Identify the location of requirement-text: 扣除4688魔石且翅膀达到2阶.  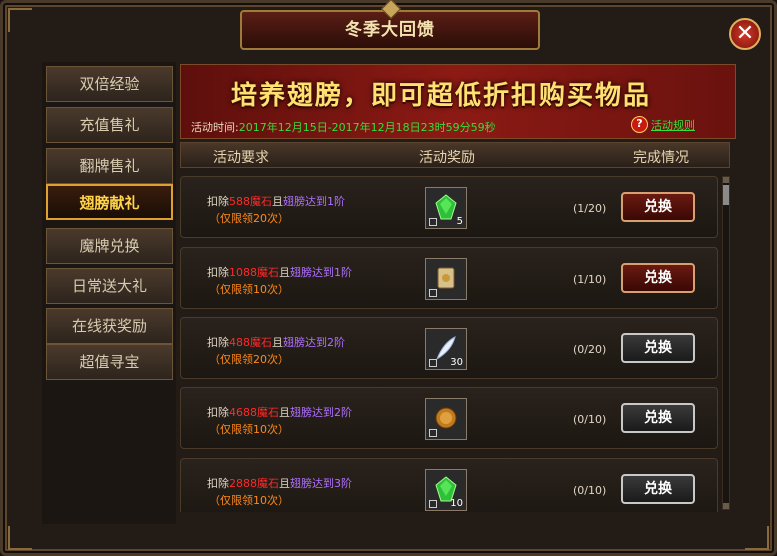
(279, 412).